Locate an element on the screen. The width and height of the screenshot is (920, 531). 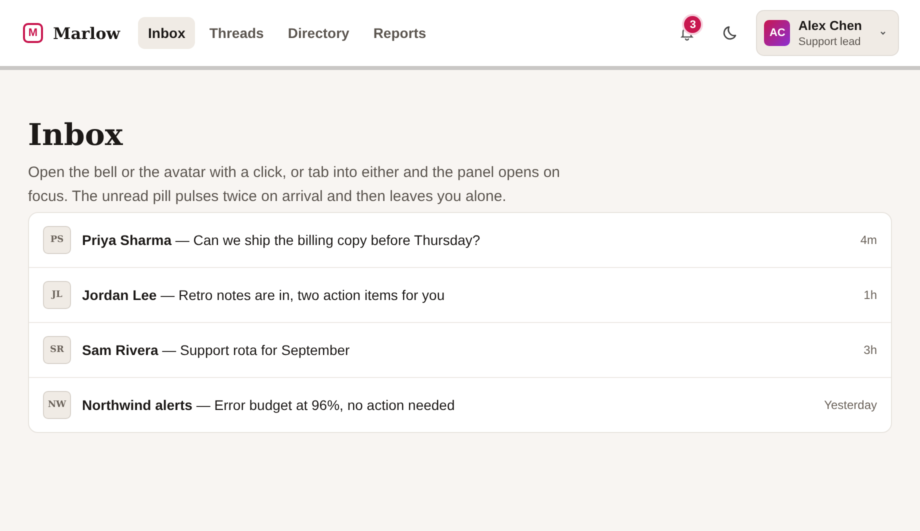
message-time: Yesterday is located at coordinates (850, 405).